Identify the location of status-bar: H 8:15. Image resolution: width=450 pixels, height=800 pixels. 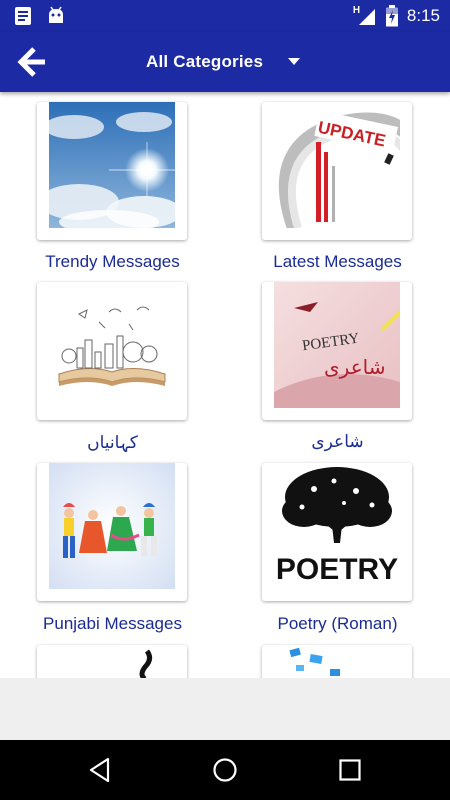
(225, 16).